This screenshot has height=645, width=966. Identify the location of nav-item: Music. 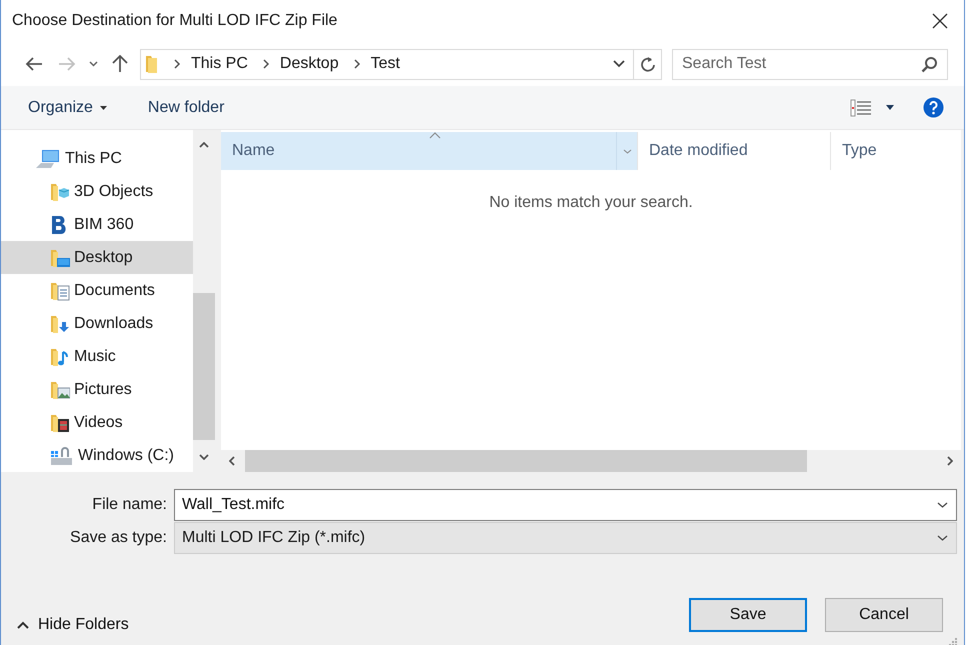
(97, 356).